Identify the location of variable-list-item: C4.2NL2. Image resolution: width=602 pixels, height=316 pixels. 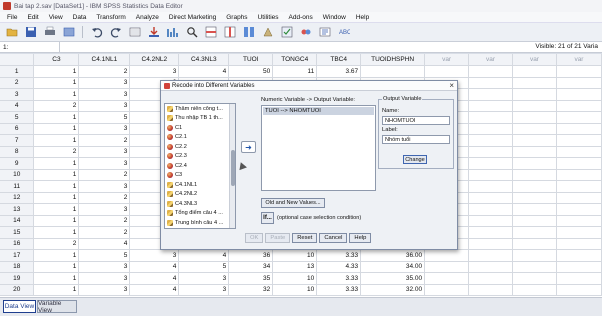
(200, 195).